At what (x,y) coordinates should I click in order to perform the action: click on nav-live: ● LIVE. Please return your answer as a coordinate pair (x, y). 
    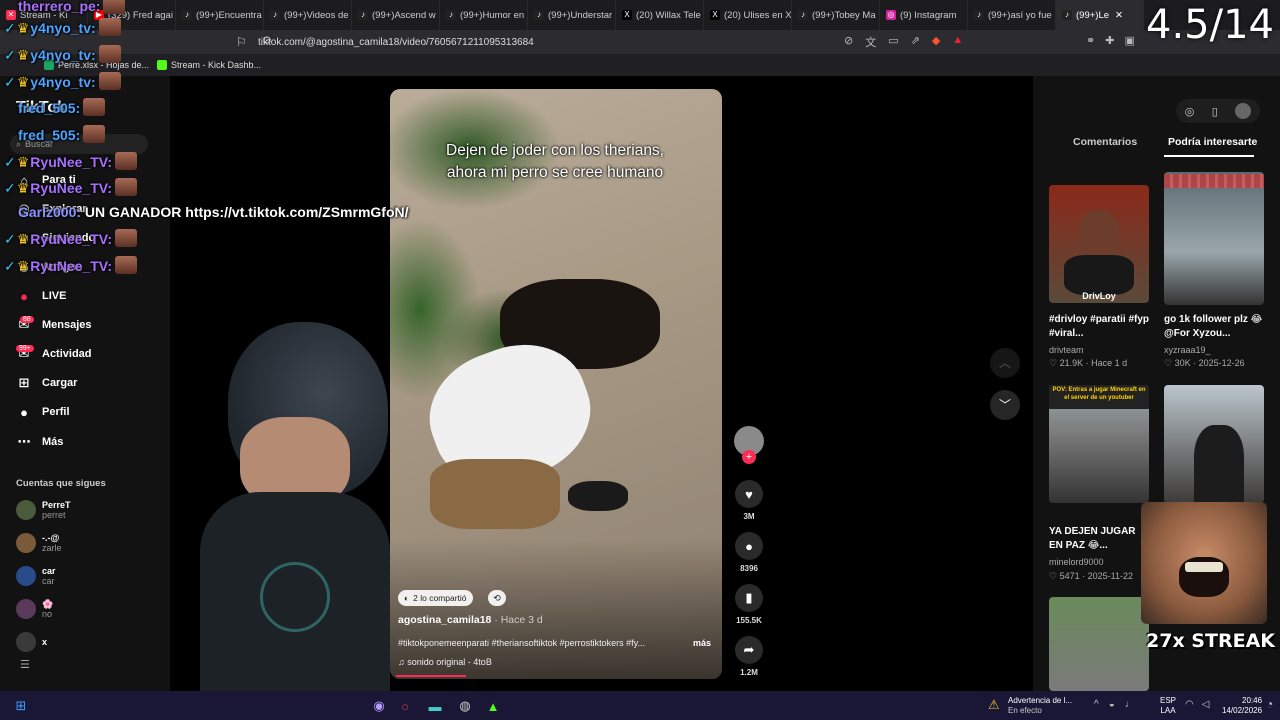
    Looking at the image, I should click on (40, 296).